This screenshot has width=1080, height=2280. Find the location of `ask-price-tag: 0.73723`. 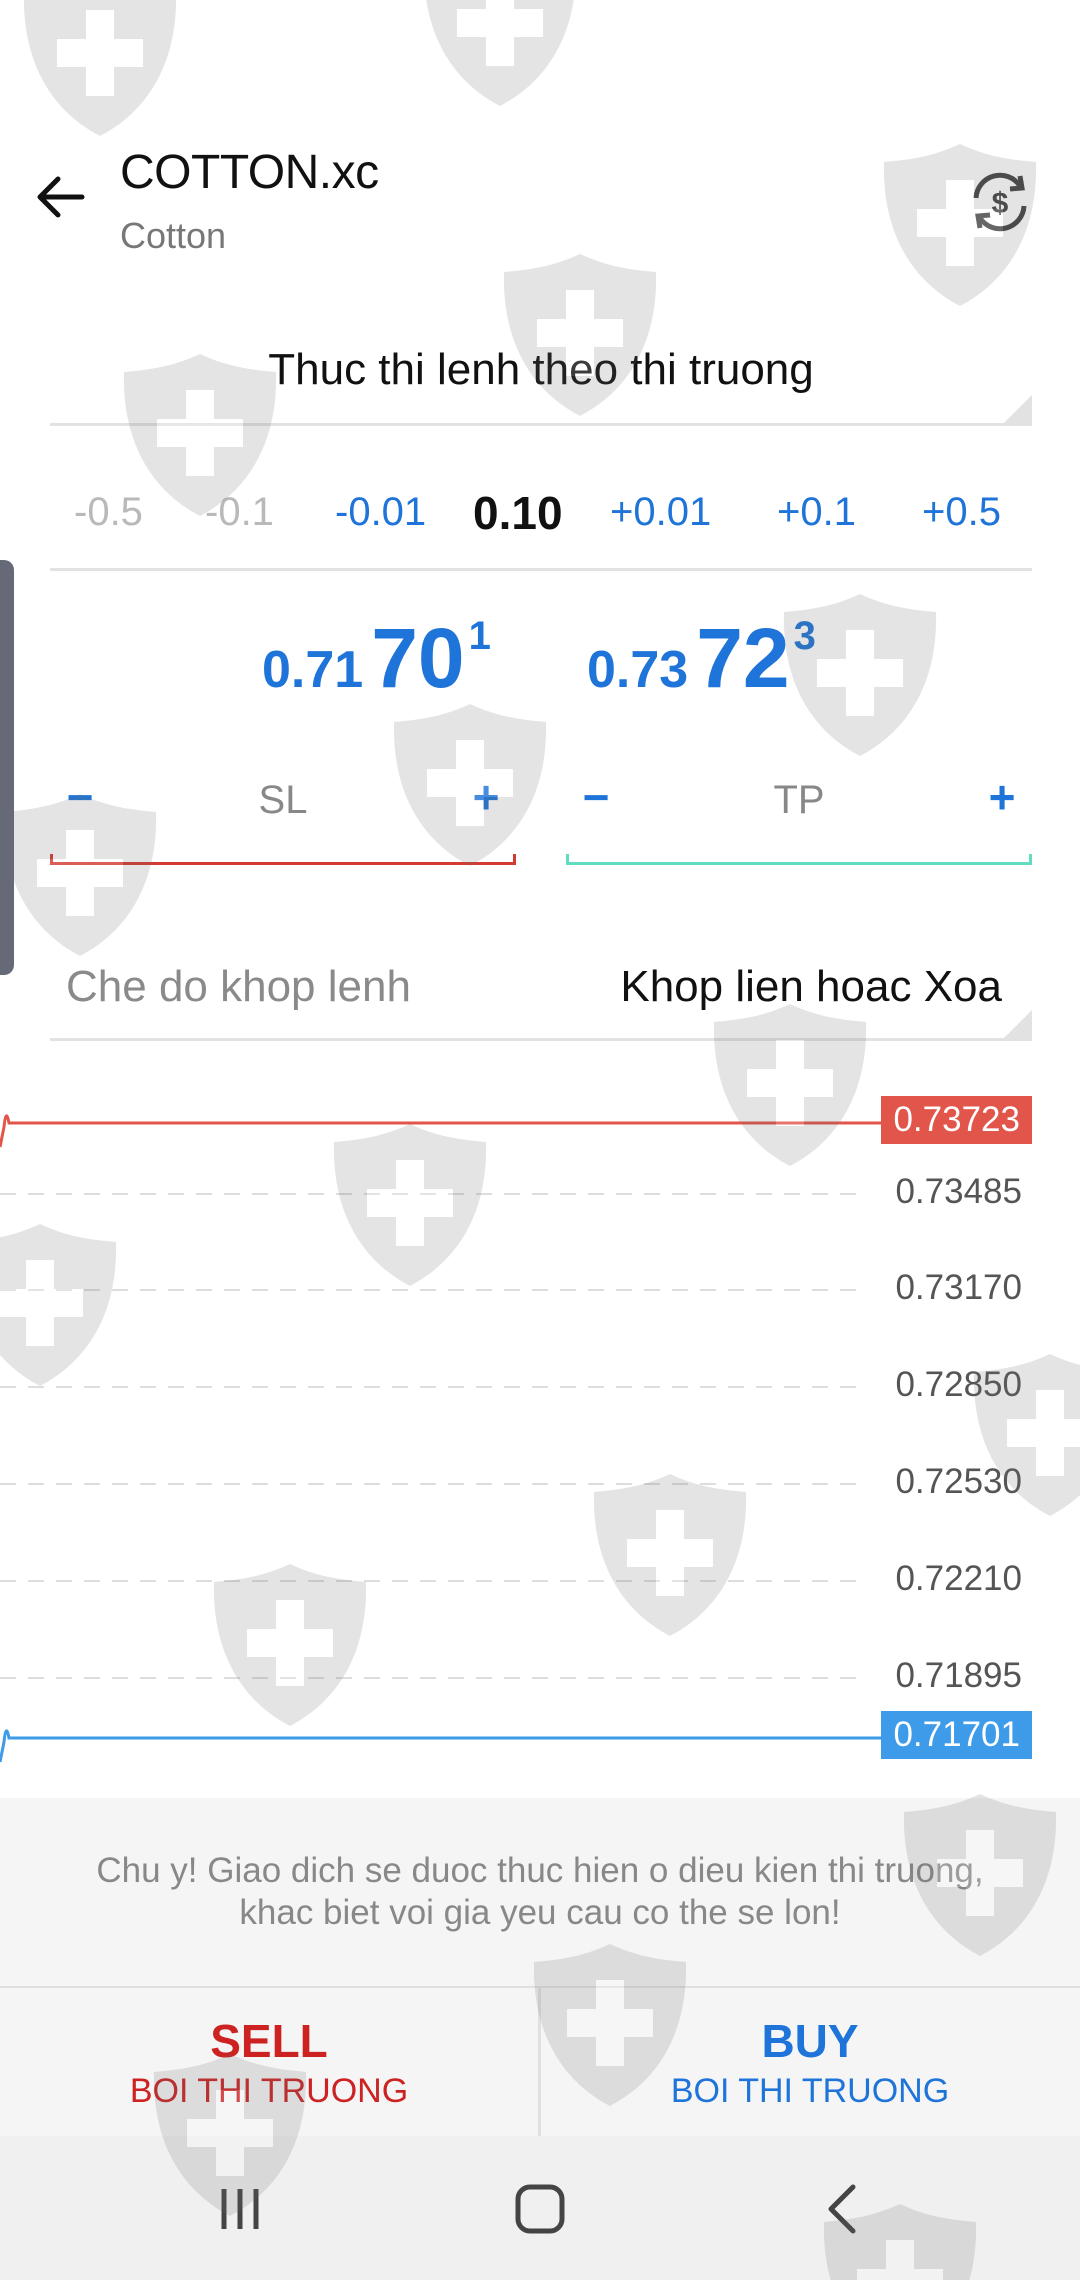

ask-price-tag: 0.73723 is located at coordinates (956, 1120).